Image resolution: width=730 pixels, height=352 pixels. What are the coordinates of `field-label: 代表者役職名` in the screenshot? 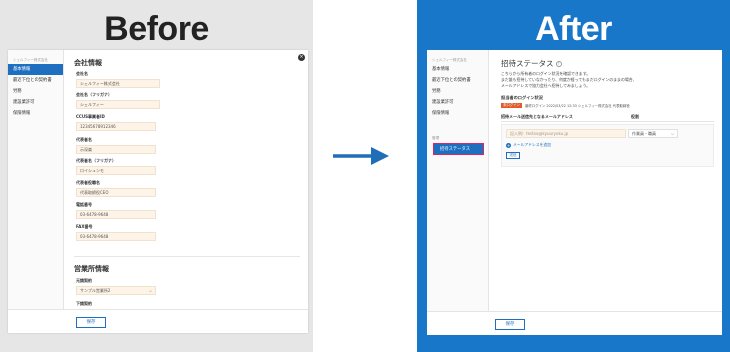 It's located at (88, 182).